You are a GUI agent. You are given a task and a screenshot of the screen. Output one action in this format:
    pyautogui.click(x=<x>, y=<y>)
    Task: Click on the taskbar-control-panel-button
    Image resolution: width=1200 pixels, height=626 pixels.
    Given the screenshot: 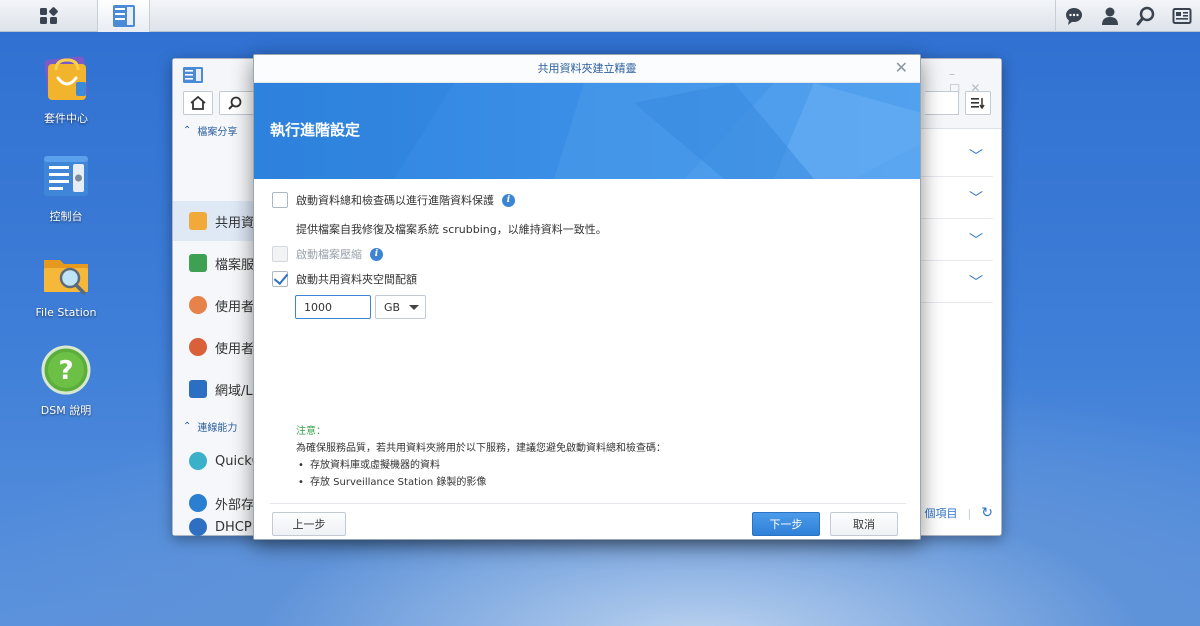 What is the action you would take?
    pyautogui.click(x=124, y=16)
    